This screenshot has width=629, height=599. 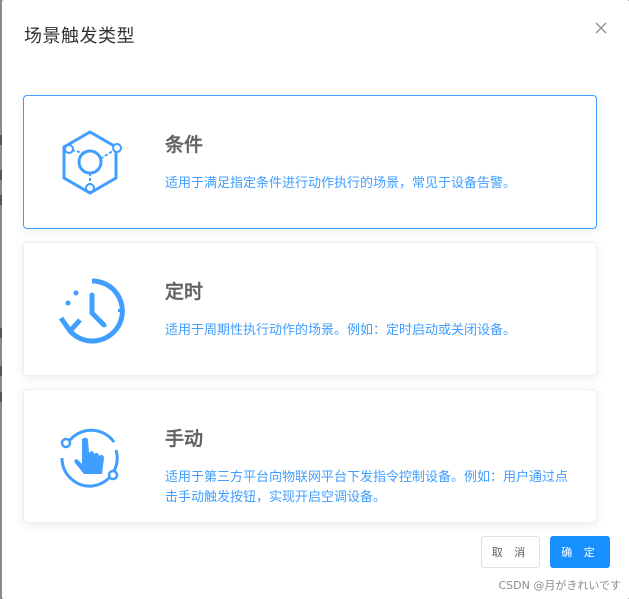 What do you see at coordinates (559, 585) in the screenshot?
I see `watermark: CSDN @月がきれいです` at bounding box center [559, 585].